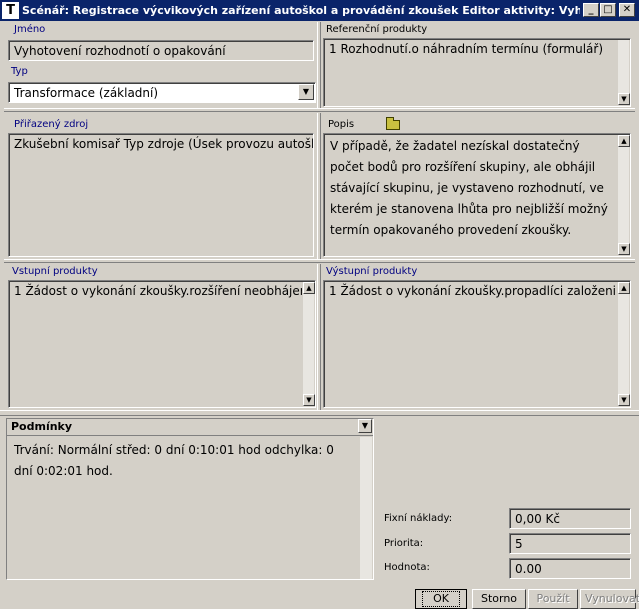  I want to click on value-label: Hodnota:, so click(407, 567).